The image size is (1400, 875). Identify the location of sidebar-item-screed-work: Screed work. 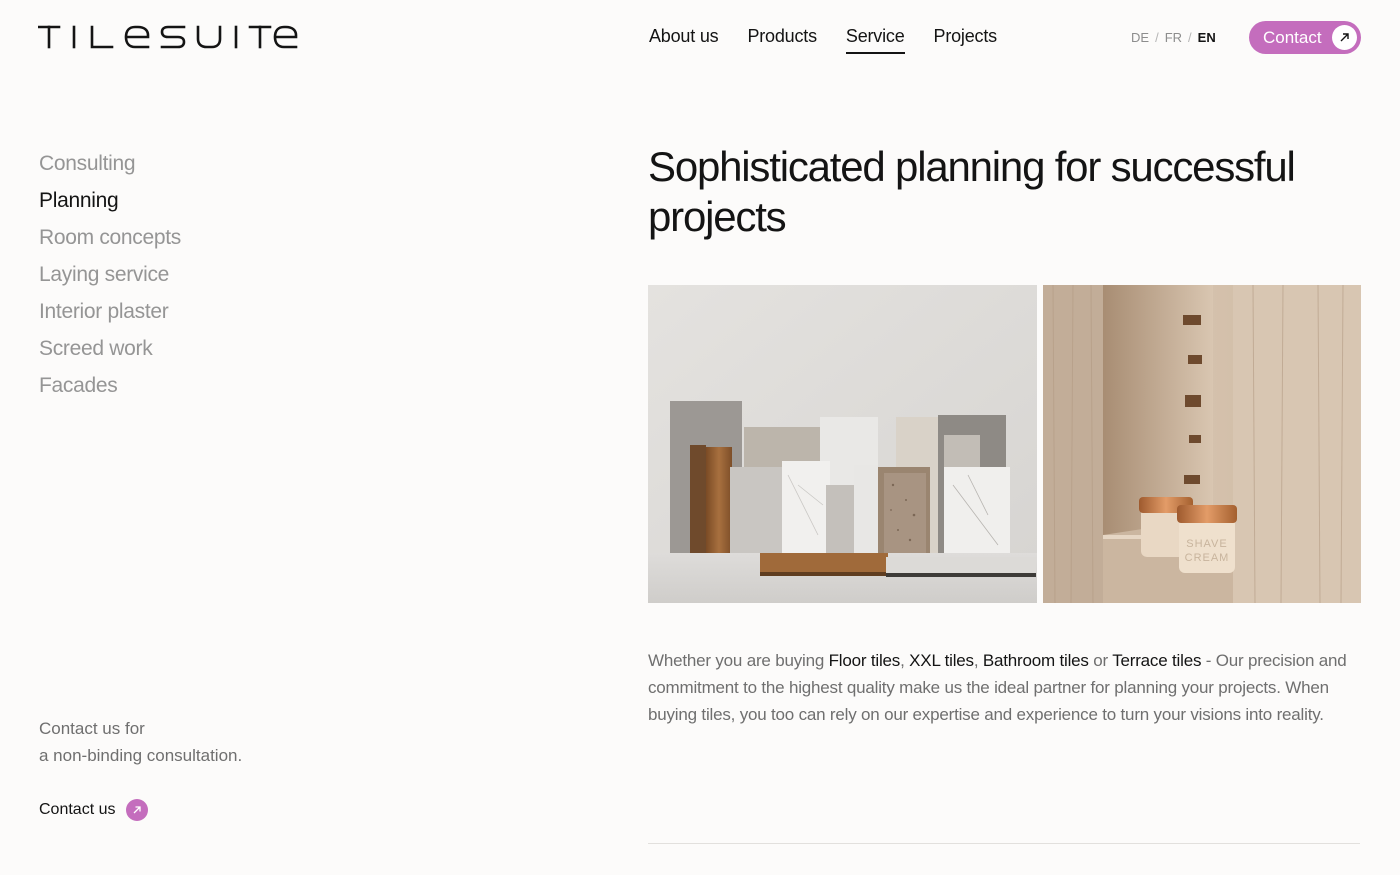
(110, 348).